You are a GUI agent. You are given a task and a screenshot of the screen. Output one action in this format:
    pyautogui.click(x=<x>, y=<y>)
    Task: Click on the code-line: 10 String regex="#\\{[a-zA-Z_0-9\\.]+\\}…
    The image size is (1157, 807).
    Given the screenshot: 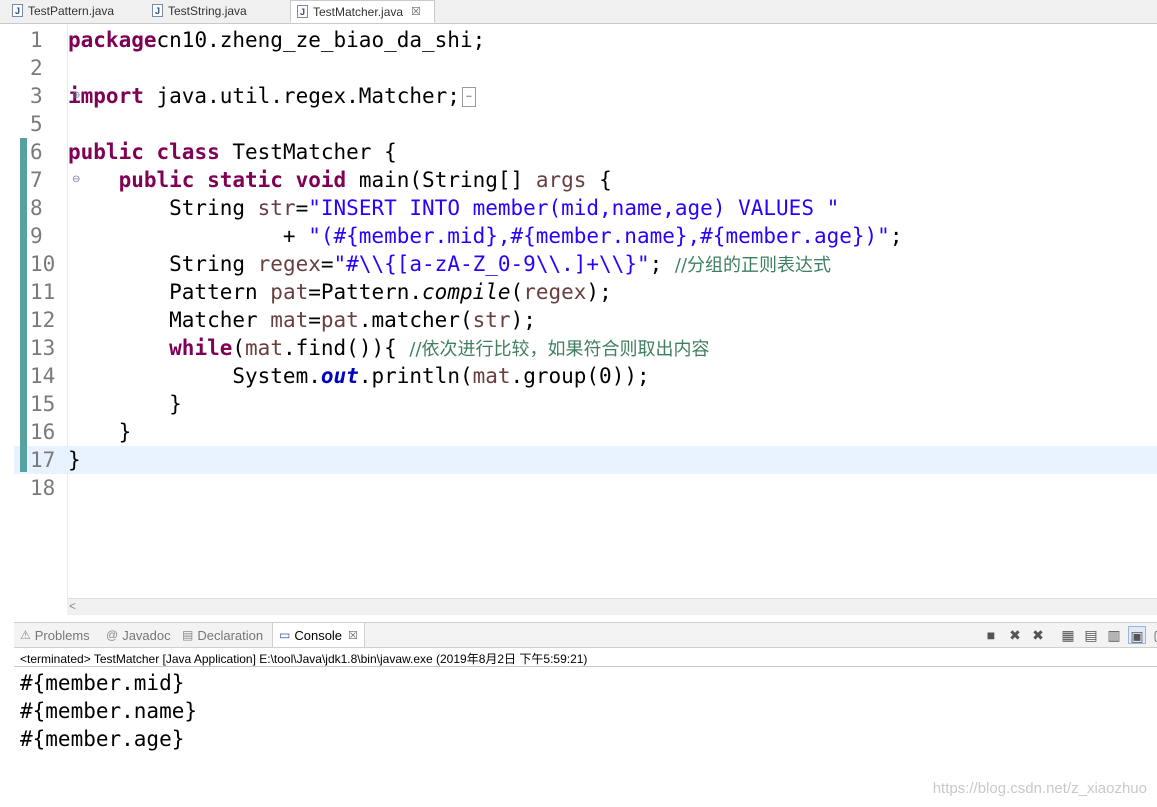 What is the action you would take?
    pyautogui.click(x=585, y=264)
    